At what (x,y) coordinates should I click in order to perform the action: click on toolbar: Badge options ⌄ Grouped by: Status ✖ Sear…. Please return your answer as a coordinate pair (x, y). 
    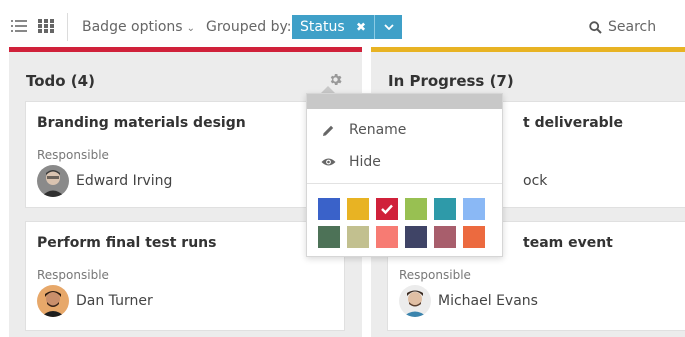
    Looking at the image, I should click on (342, 23).